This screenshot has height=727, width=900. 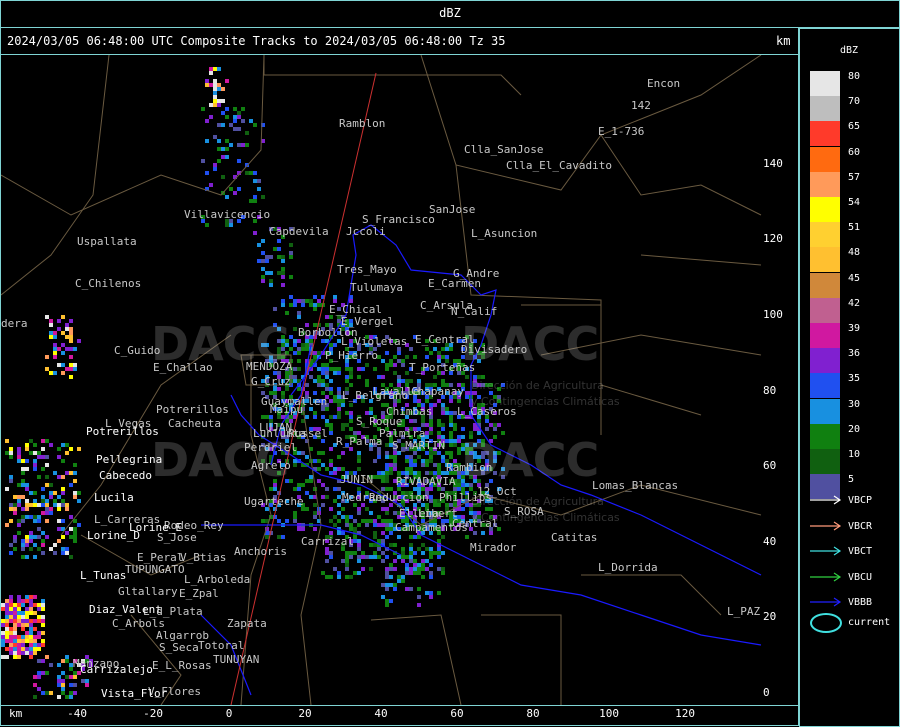 What do you see at coordinates (122, 431) in the screenshot?
I see `place-label-highlight: Potrerillos` at bounding box center [122, 431].